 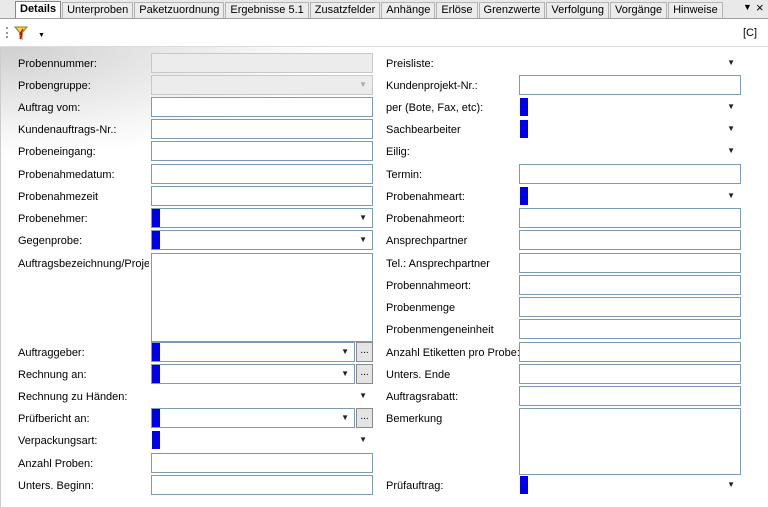 I want to click on tab-vorgaenge: Vorgänge, so click(x=638, y=10).